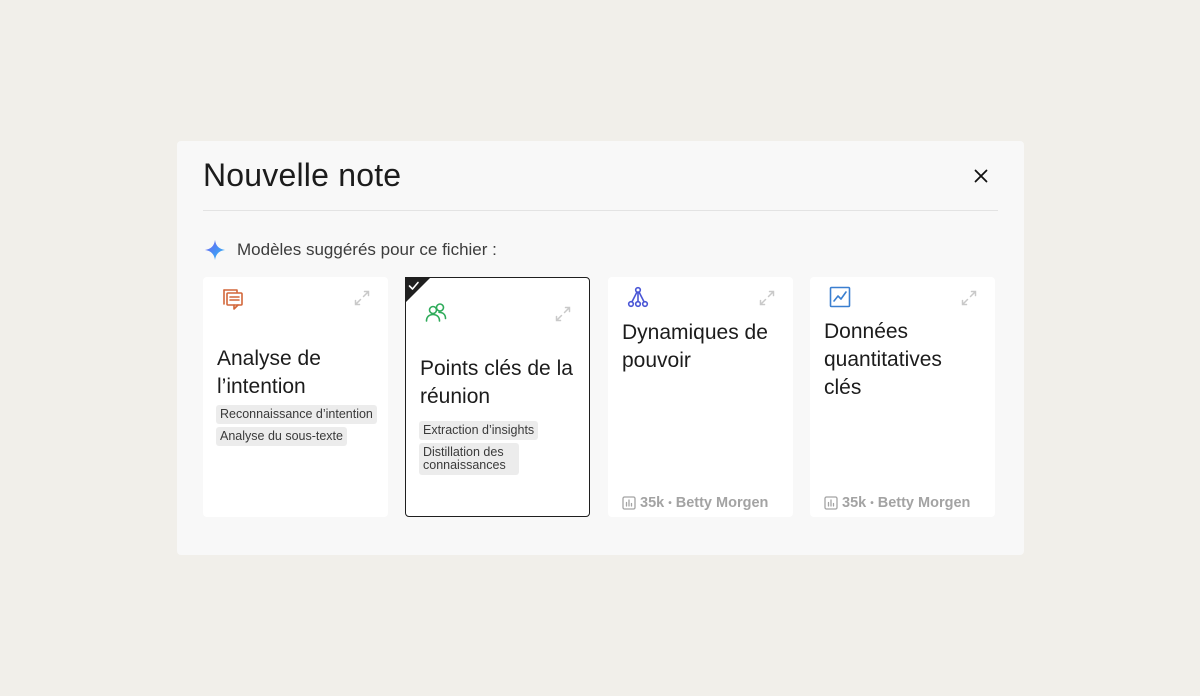 The image size is (1200, 696). What do you see at coordinates (367, 249) in the screenshot?
I see `suggestions-label: Modèles suggérés pour ce fichier :` at bounding box center [367, 249].